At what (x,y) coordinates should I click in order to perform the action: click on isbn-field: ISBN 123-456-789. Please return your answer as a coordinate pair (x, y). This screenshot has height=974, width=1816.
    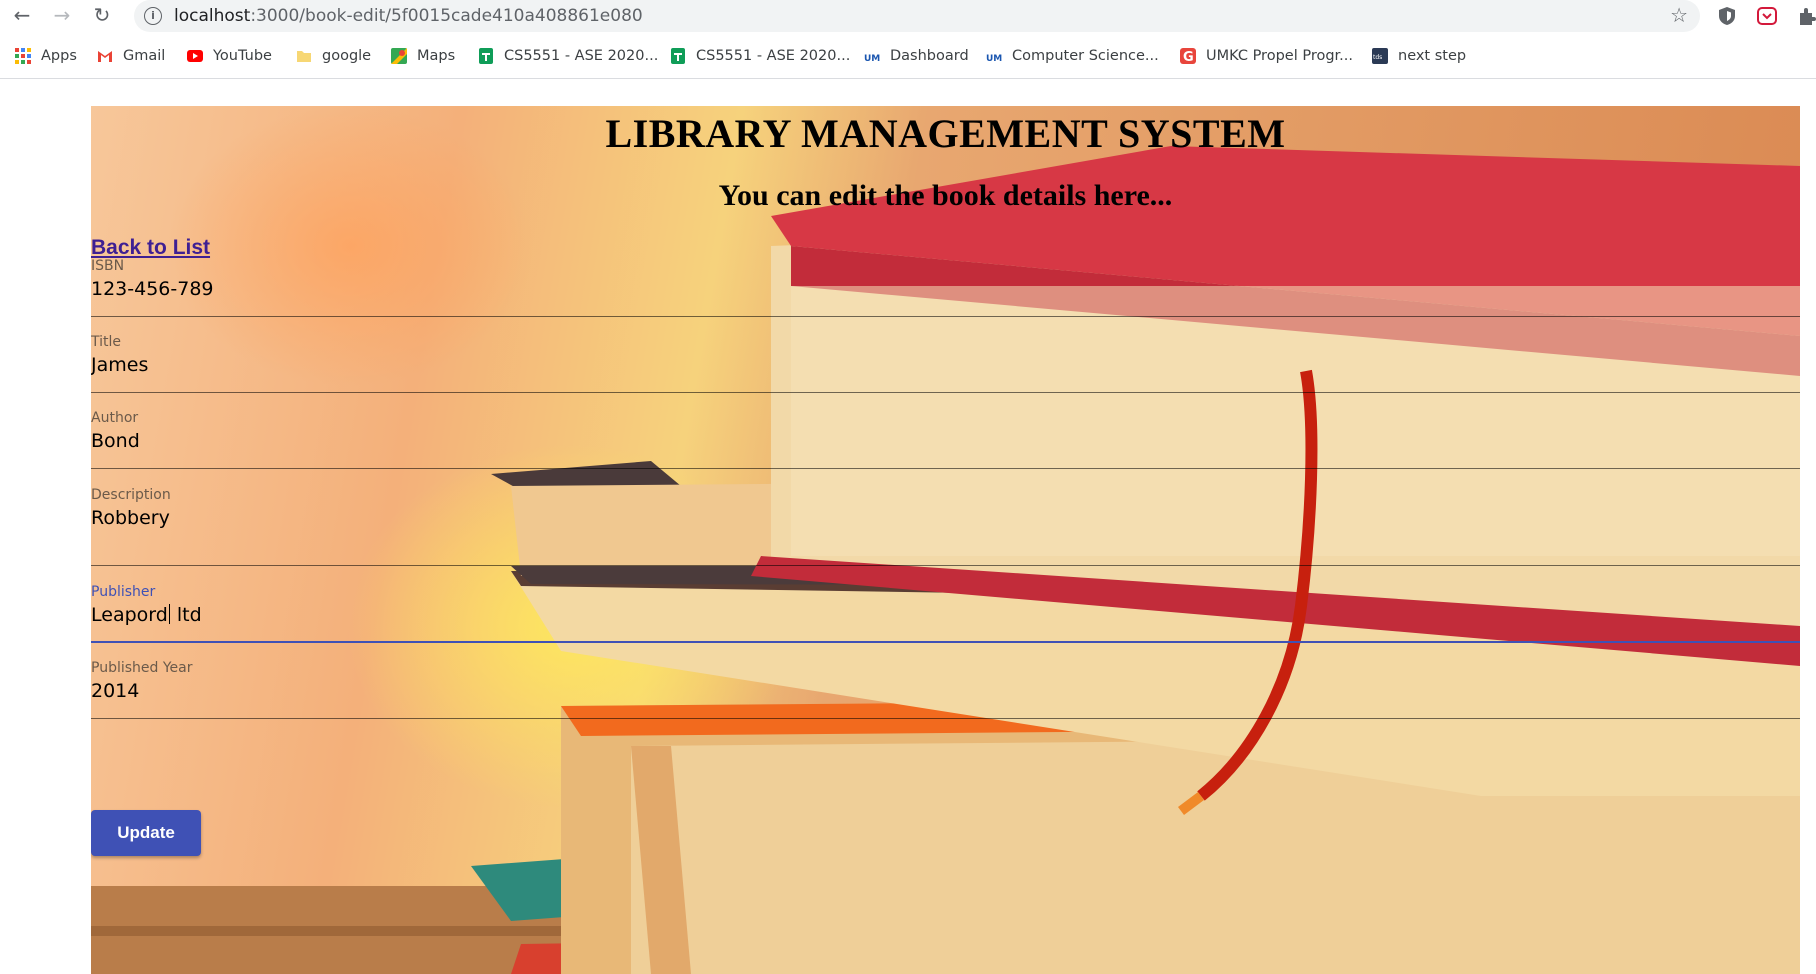
    Looking at the image, I should click on (945, 288).